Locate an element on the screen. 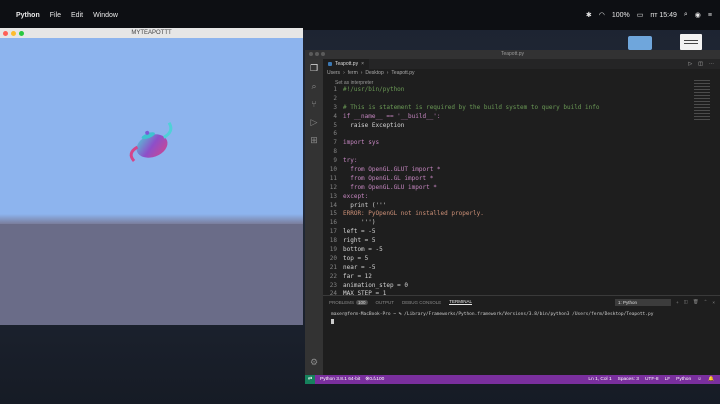 The height and width of the screenshot is (404, 720). encoding: UTF-8 is located at coordinates (652, 379).